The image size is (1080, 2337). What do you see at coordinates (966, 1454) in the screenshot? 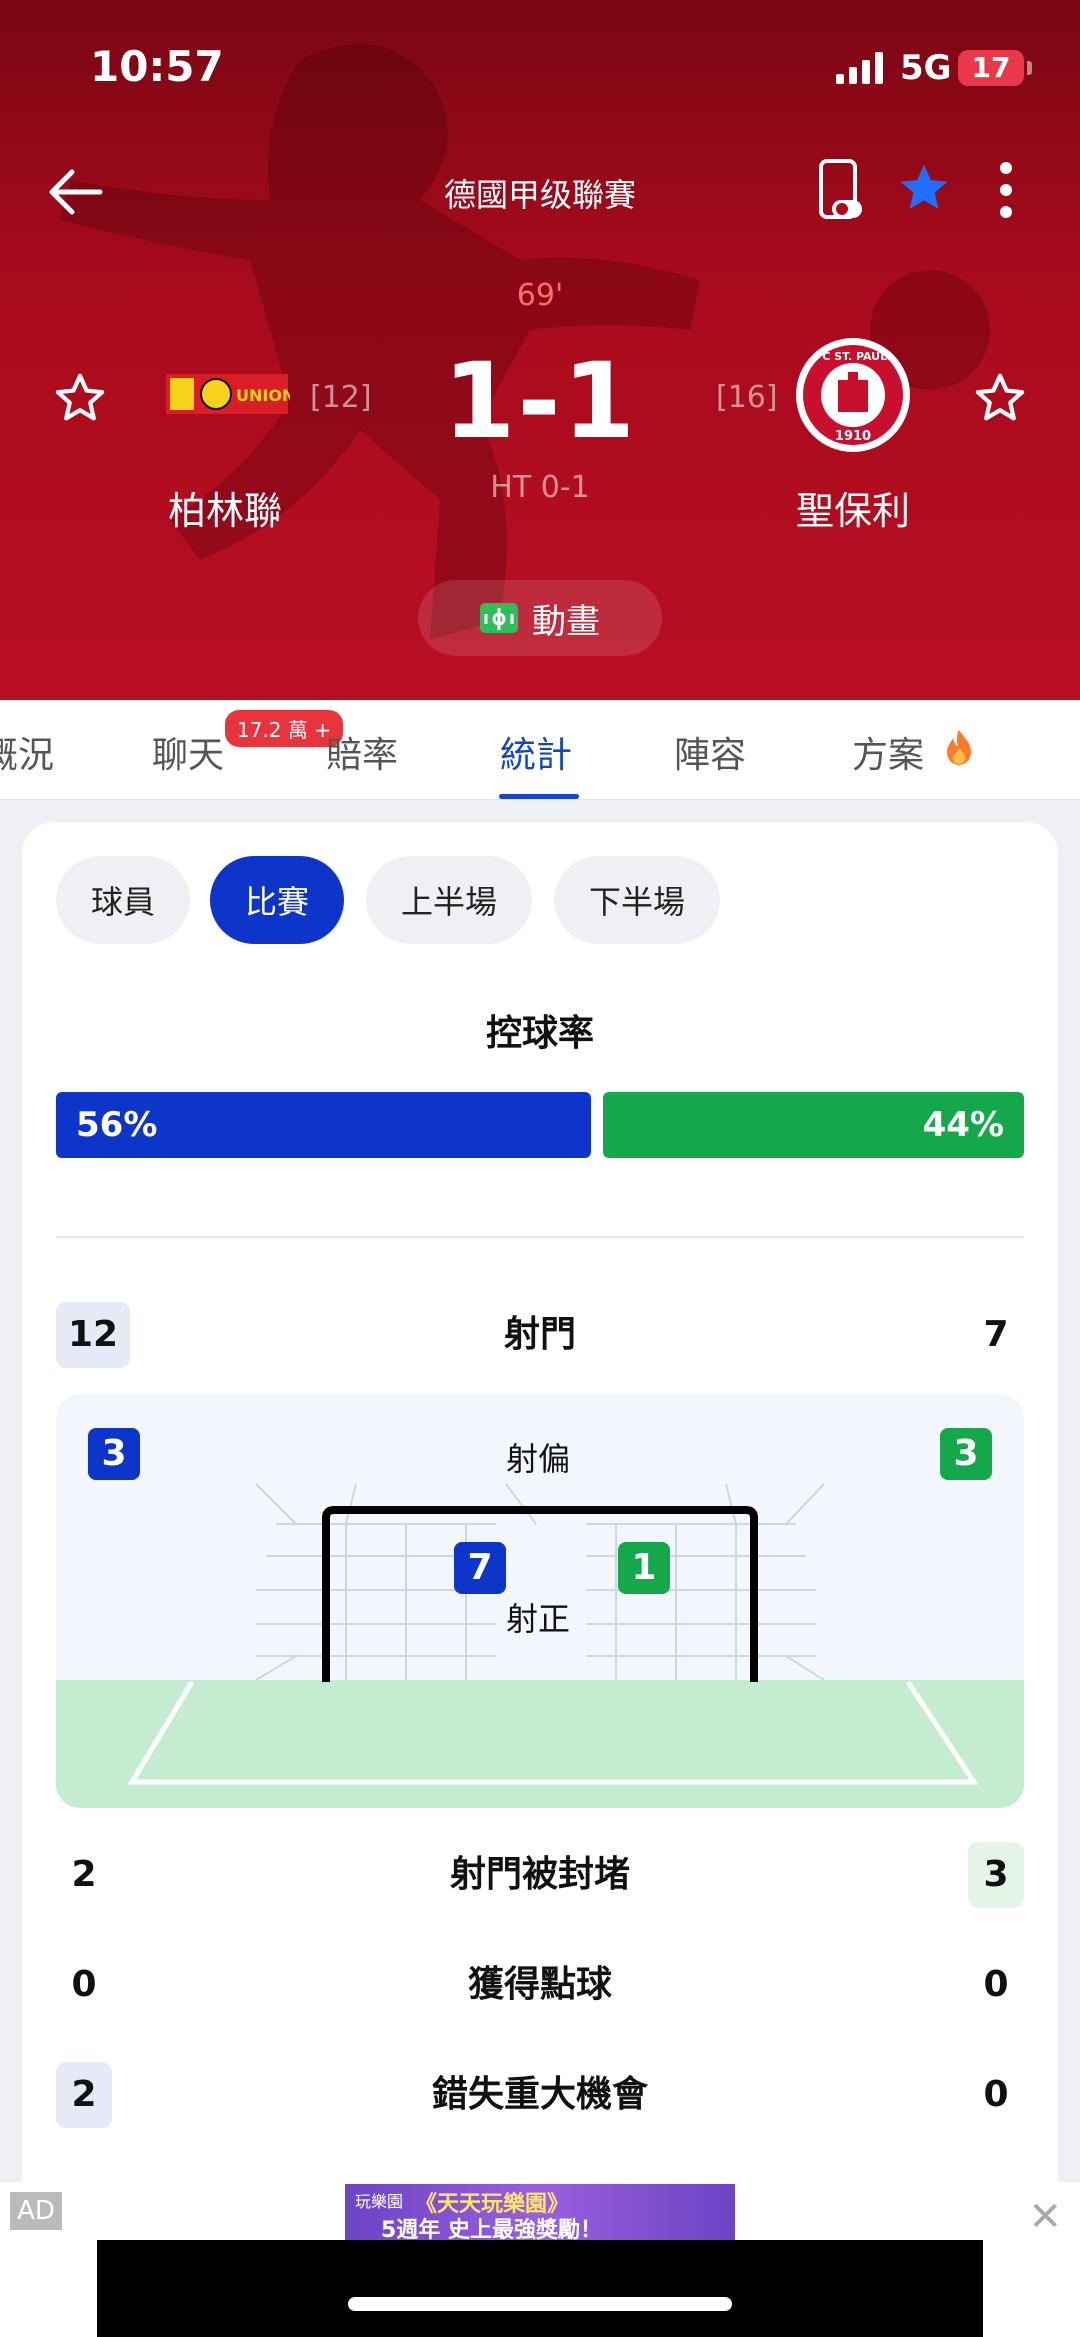
I see `off-target-away: 3` at bounding box center [966, 1454].